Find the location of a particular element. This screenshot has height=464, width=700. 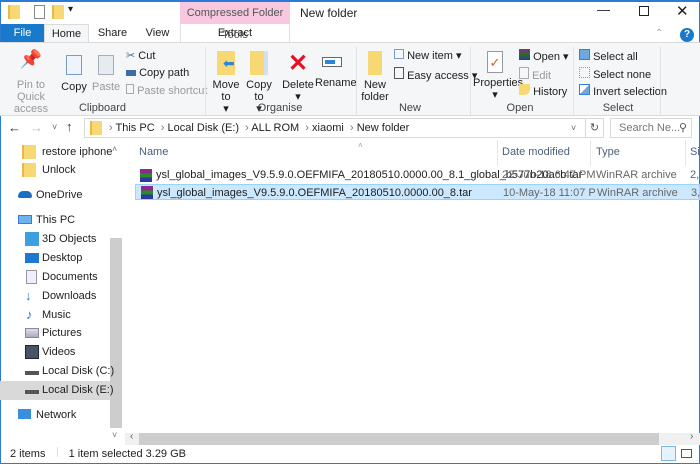

maximize-button is located at coordinates (644, 11).